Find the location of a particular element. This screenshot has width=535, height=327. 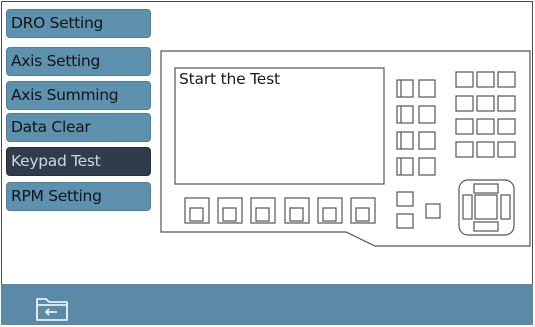

bottom-bar is located at coordinates (267, 304).